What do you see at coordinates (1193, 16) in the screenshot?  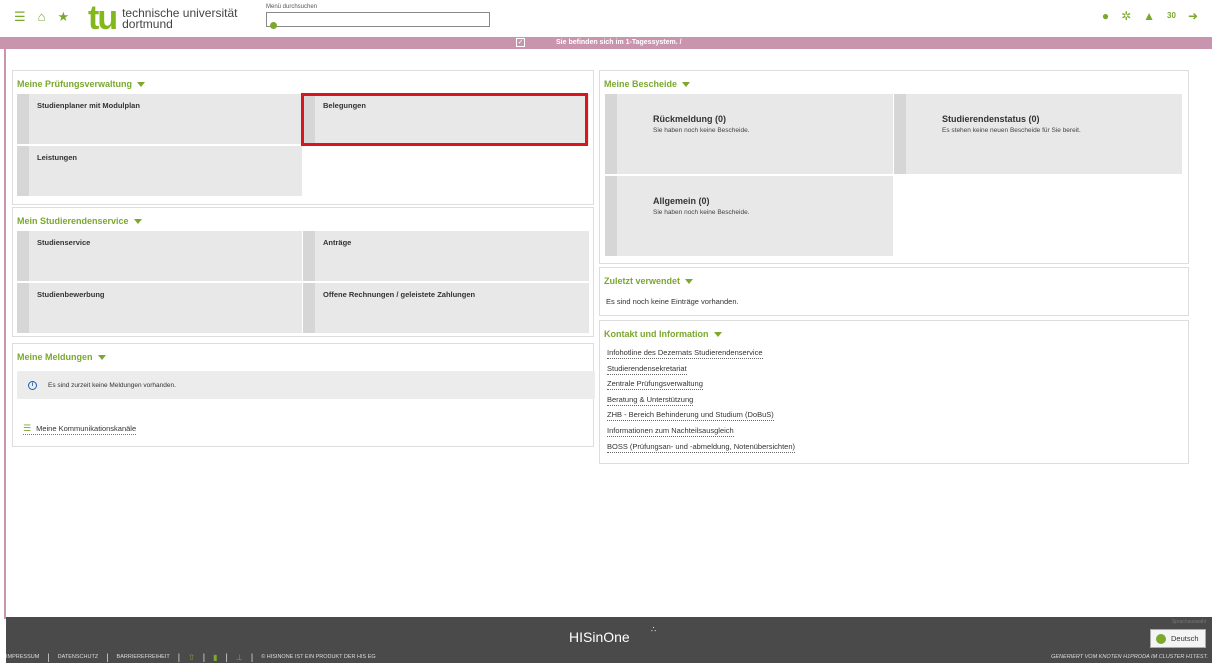 I see `logout-icon: ➜` at bounding box center [1193, 16].